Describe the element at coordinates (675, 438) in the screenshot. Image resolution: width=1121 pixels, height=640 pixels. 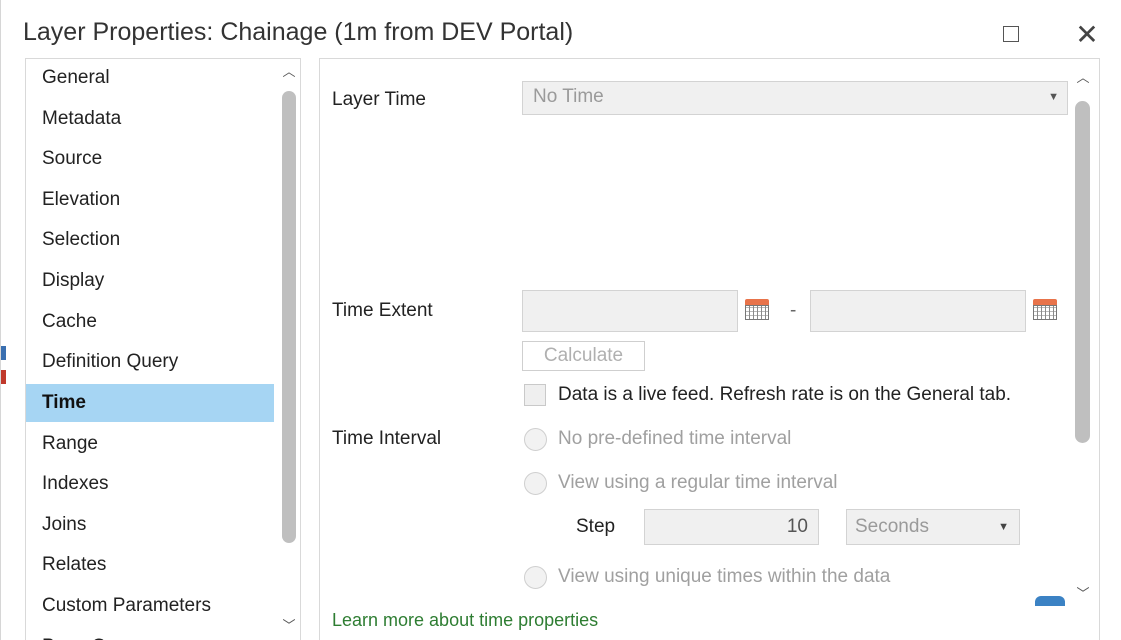
I see `option-no-interval: No pre-defined time interval` at that location.